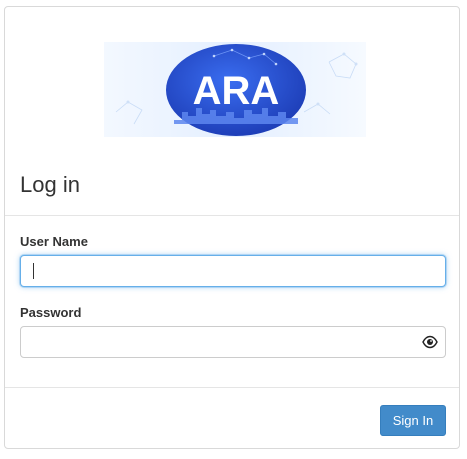 The height and width of the screenshot is (459, 467). I want to click on text-cursor, so click(33, 271).